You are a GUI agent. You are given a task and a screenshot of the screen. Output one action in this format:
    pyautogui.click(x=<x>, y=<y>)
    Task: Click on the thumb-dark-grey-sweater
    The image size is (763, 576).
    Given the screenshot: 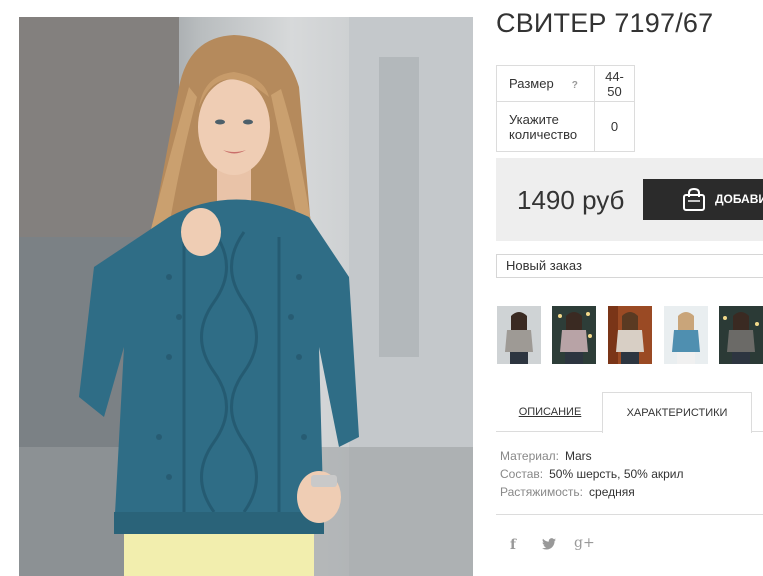 What is the action you would take?
    pyautogui.click(x=741, y=335)
    